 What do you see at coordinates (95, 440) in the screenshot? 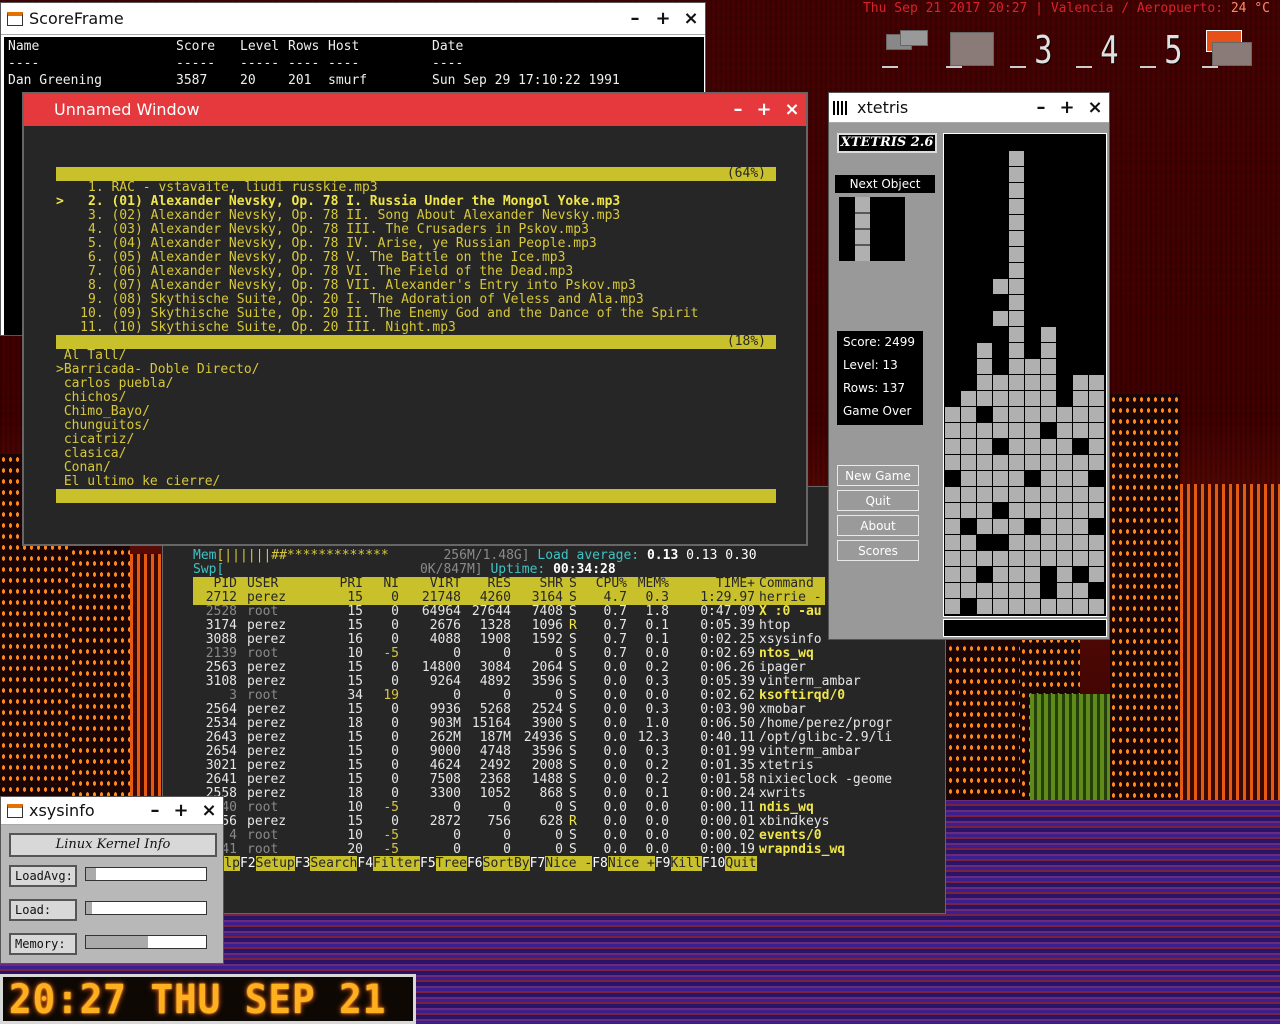
I see `list-item: cicatriz/` at bounding box center [95, 440].